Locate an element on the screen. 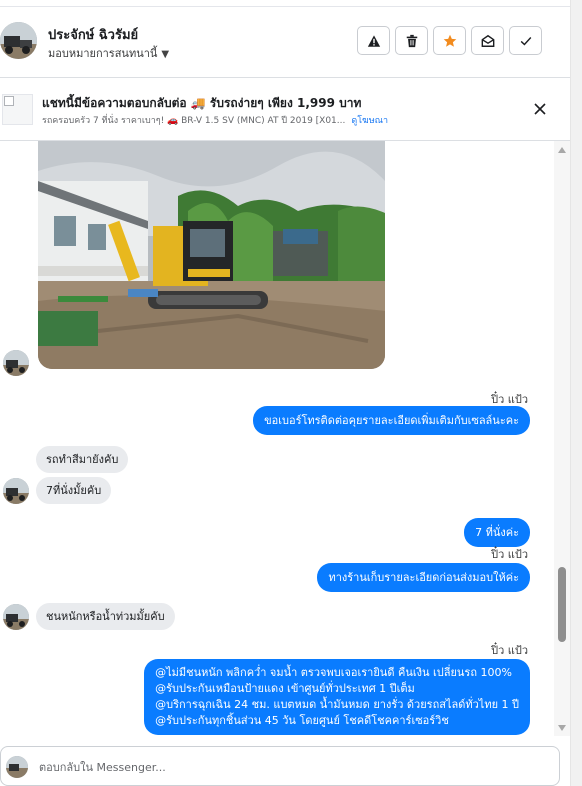  conversation-actions is located at coordinates (449, 40).